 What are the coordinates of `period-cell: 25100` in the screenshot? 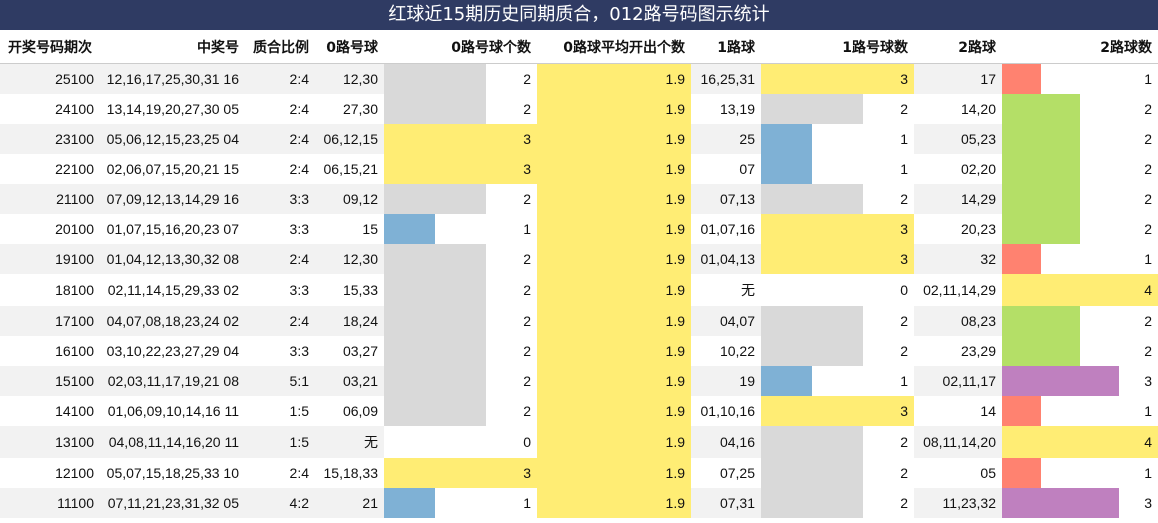 It's located at (50, 78).